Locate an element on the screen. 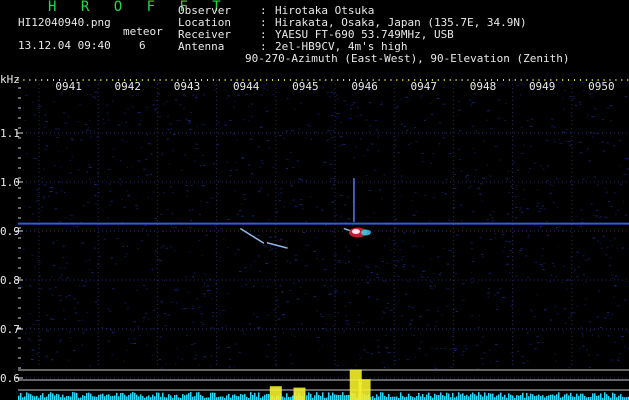 This screenshot has width=629, height=400. activity-bars is located at coordinates (323, 396).